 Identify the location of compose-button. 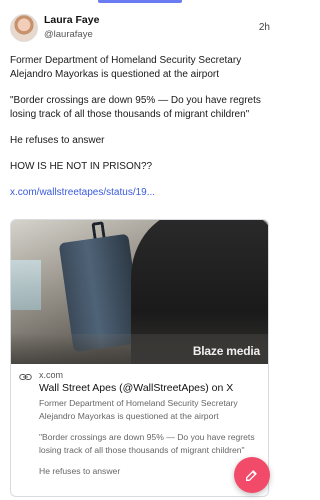
(252, 475).